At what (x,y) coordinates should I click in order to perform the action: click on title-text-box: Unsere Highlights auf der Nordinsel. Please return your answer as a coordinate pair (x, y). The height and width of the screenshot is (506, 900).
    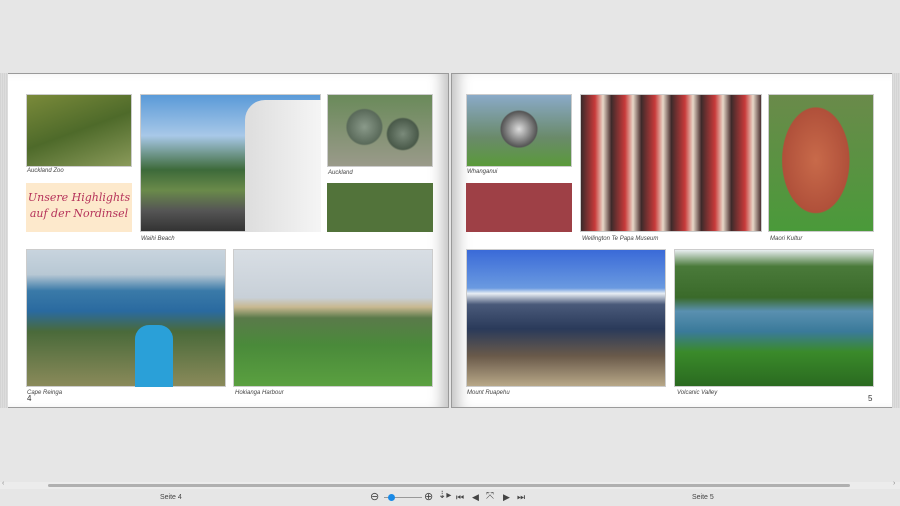
    Looking at the image, I should click on (79, 207).